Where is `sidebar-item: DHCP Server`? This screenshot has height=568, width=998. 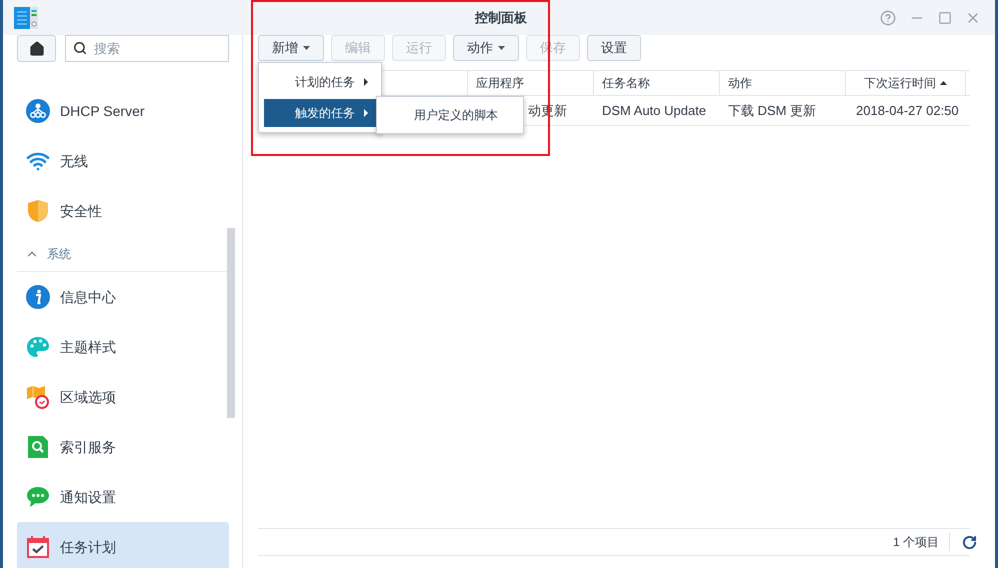
sidebar-item: DHCP Server is located at coordinates (123, 111).